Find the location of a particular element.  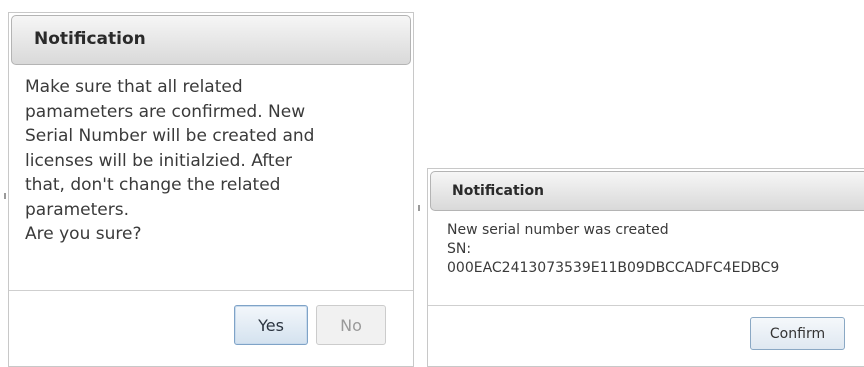

sn-label: SN: is located at coordinates (459, 249).